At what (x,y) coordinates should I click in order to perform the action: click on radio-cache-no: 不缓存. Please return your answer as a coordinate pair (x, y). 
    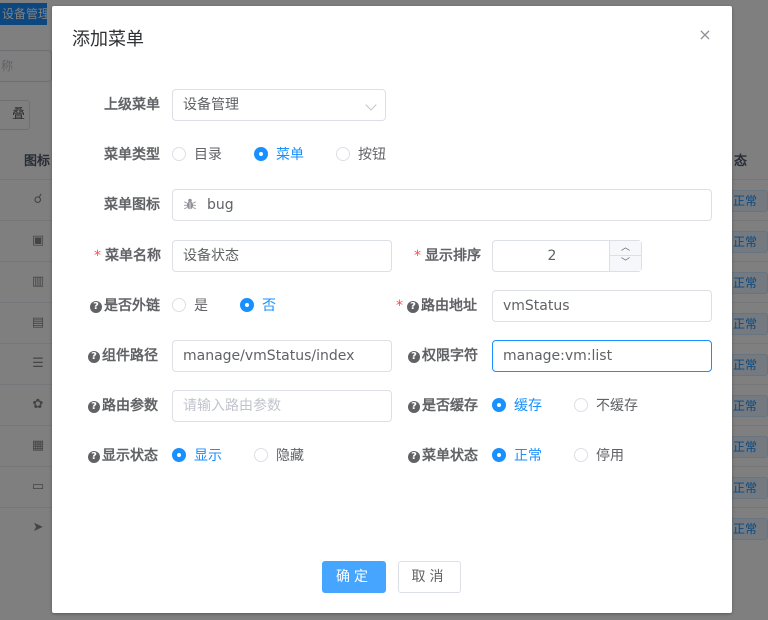
    Looking at the image, I should click on (606, 406).